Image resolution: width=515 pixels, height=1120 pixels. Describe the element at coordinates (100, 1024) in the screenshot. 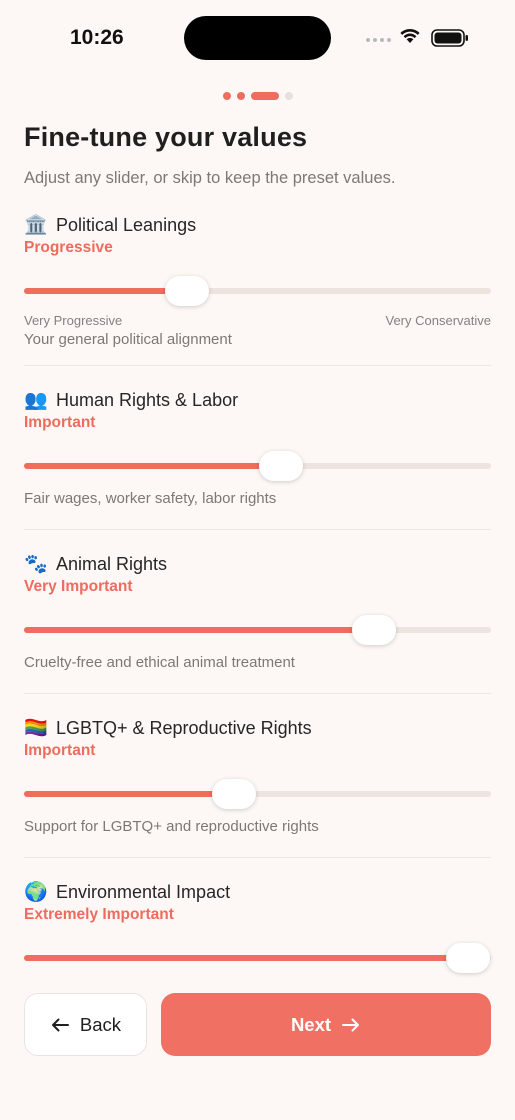

I see `back-button-label: Back` at that location.